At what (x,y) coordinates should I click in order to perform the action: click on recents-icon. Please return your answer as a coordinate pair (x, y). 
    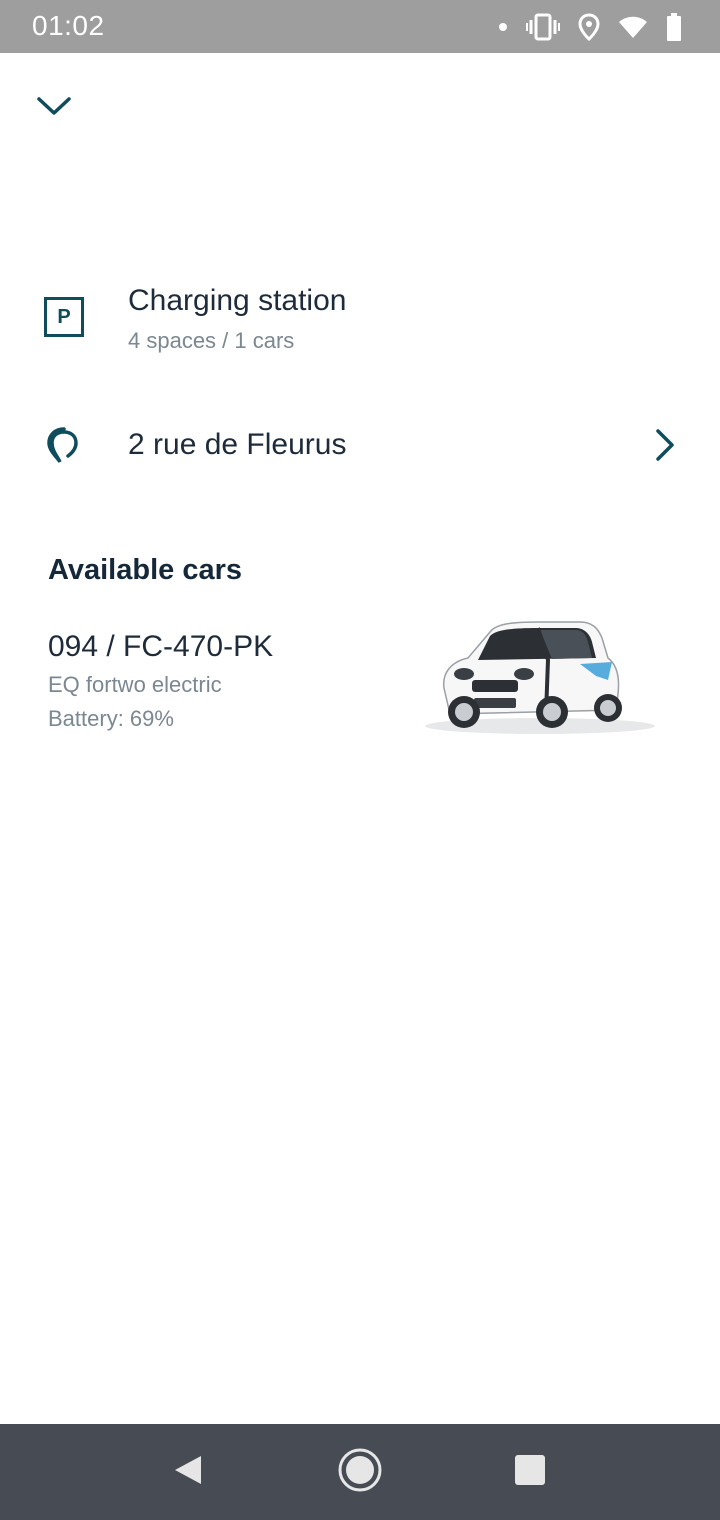
    Looking at the image, I should click on (530, 1472).